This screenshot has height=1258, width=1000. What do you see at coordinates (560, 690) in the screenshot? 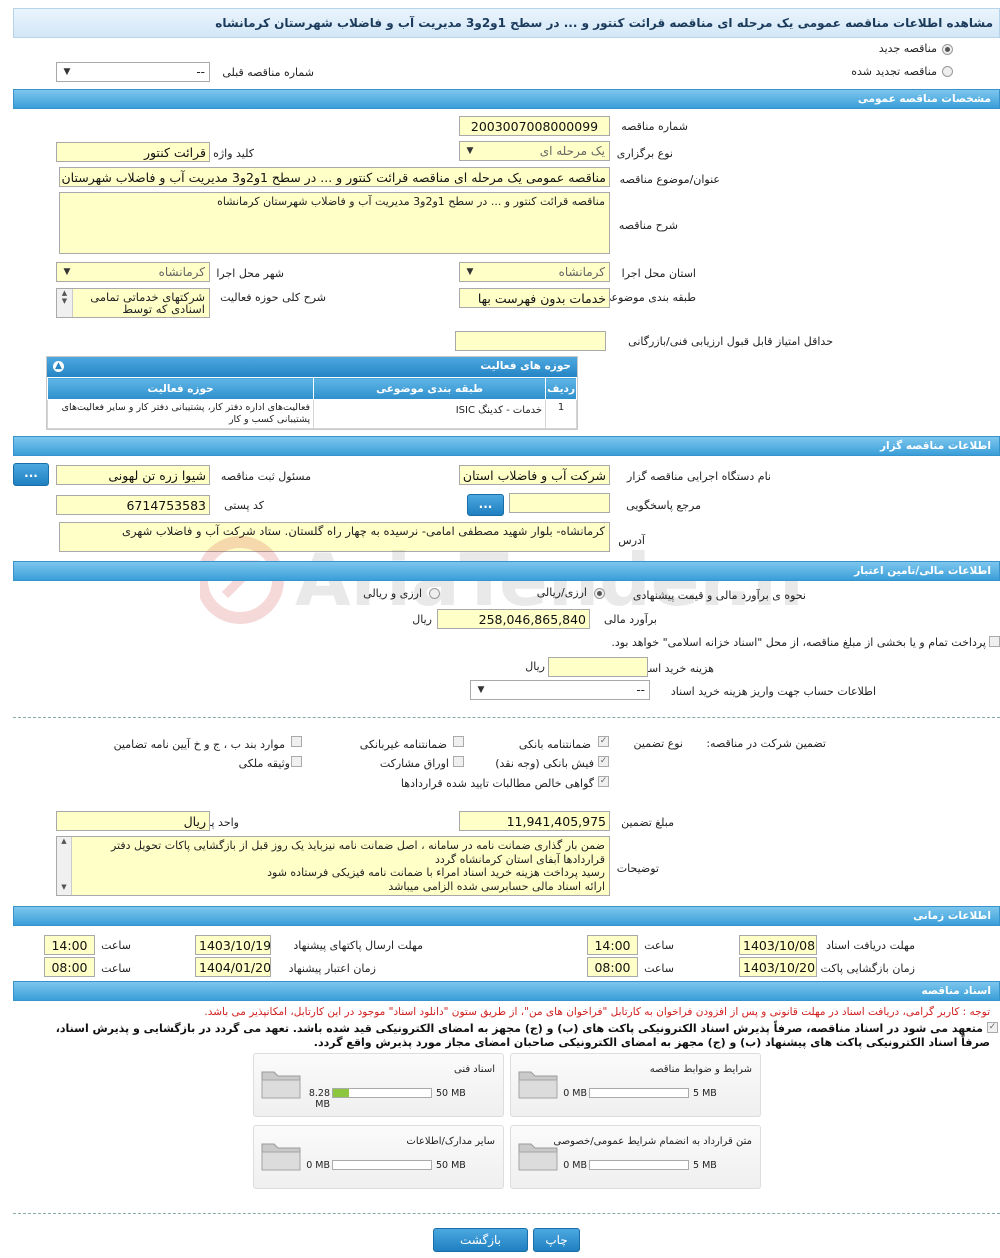
I see `account-select: -- ▼` at bounding box center [560, 690].